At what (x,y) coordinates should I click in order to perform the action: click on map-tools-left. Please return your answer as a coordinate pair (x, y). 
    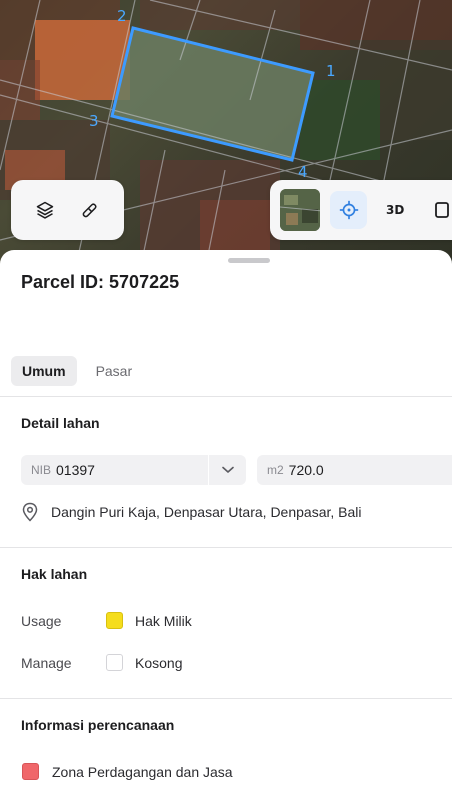
    Looking at the image, I should click on (67, 210).